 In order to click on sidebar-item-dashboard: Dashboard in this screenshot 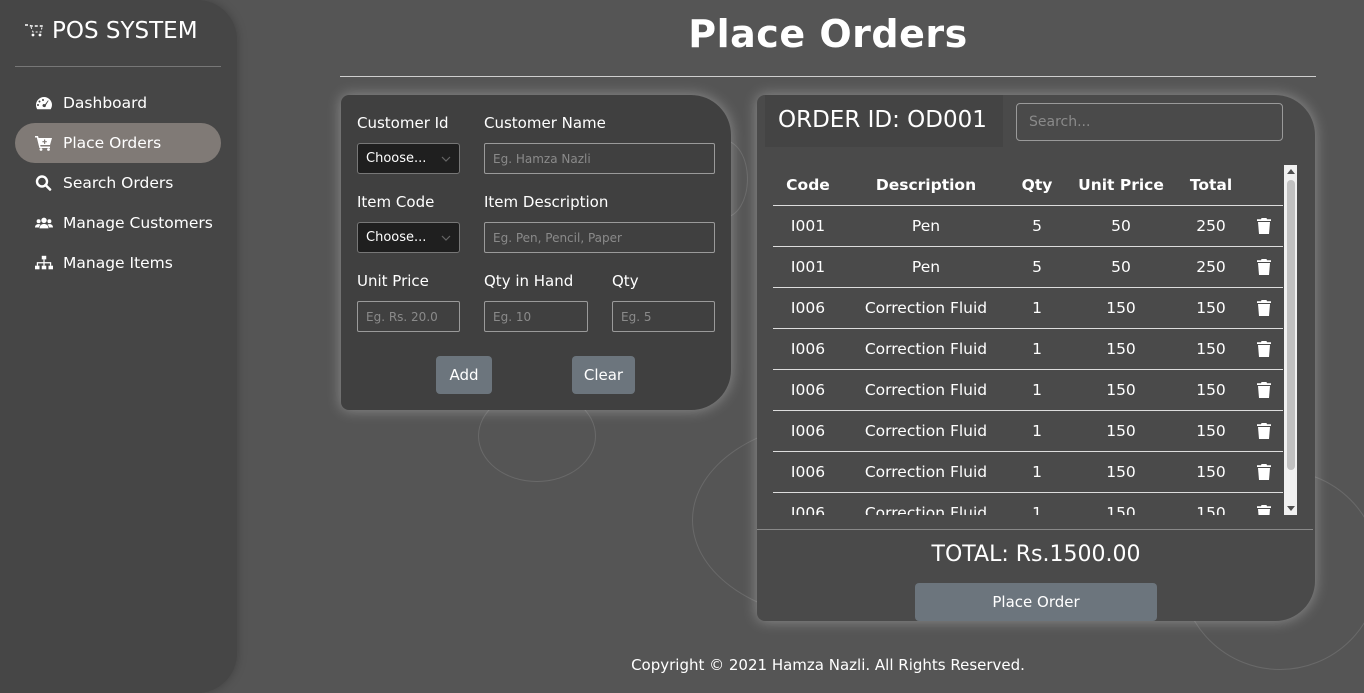, I will do `click(118, 103)`.